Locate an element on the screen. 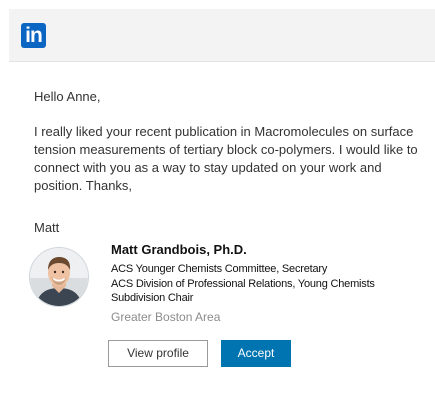 This screenshot has height=398, width=435. greeting-text: Hello Anne, is located at coordinates (67, 96).